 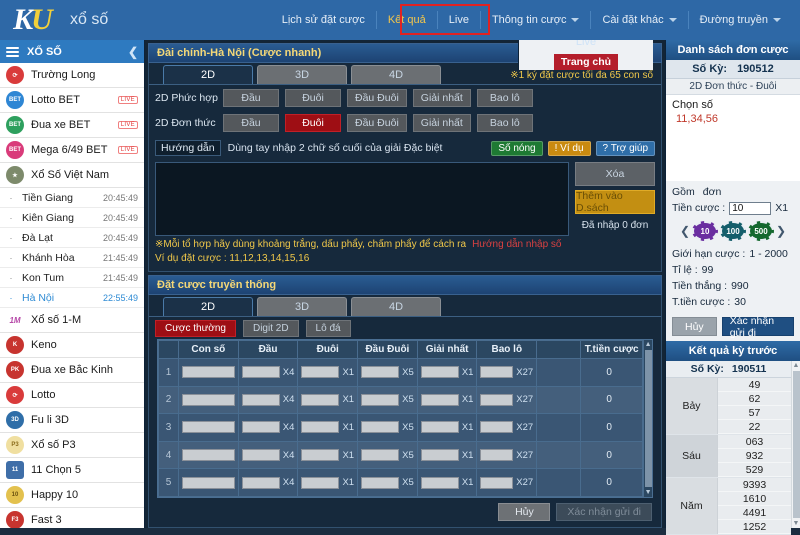 What do you see at coordinates (72, 238) in the screenshot?
I see `sidebar-region-da-lat: · Đà Lạt 20:45:49` at bounding box center [72, 238].